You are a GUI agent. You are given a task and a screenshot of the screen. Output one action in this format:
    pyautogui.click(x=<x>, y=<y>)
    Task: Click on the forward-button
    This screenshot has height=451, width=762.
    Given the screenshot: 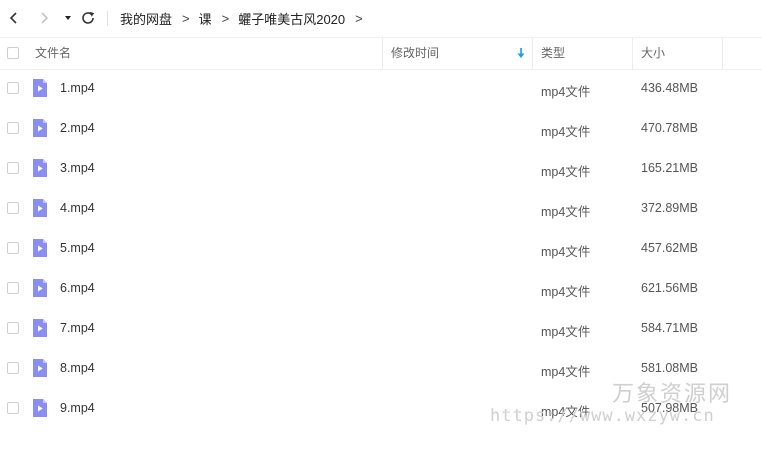 What is the action you would take?
    pyautogui.click(x=44, y=18)
    